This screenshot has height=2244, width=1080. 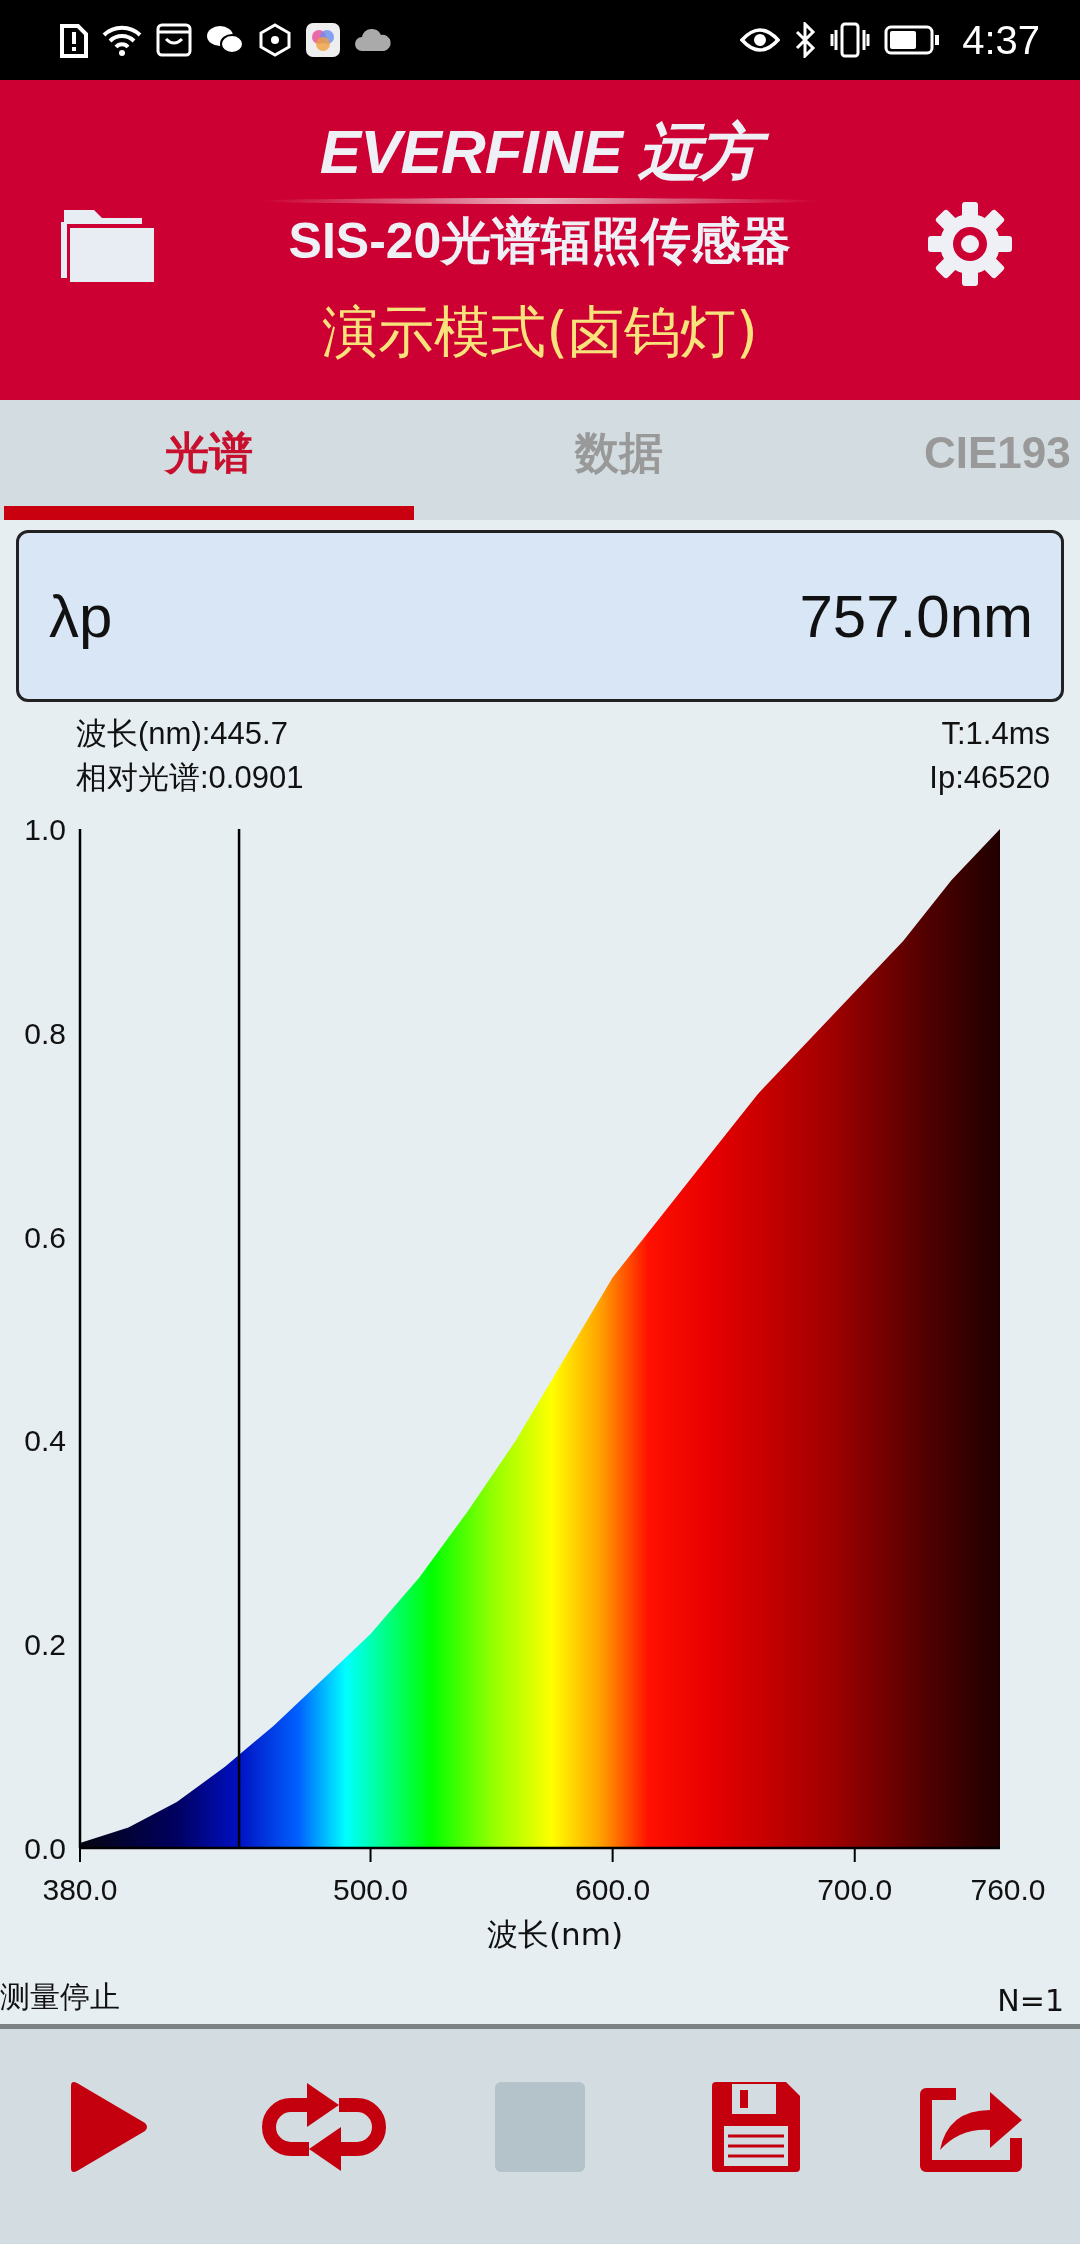 I want to click on cloud-icon, so click(x=373, y=40).